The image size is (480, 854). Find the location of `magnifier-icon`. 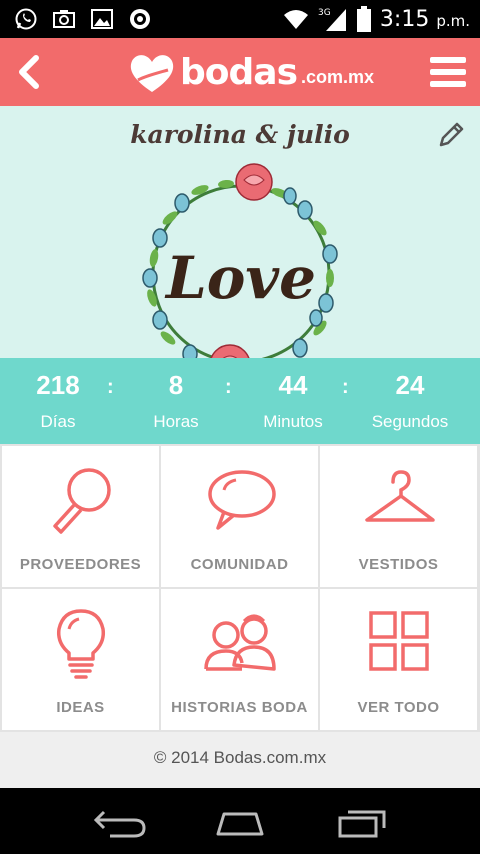

magnifier-icon is located at coordinates (82, 501).